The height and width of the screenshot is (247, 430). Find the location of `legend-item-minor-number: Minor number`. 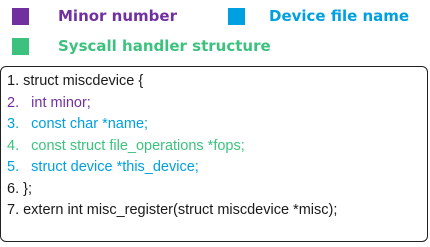

legend-item-minor-number: Minor number is located at coordinates (94, 16).